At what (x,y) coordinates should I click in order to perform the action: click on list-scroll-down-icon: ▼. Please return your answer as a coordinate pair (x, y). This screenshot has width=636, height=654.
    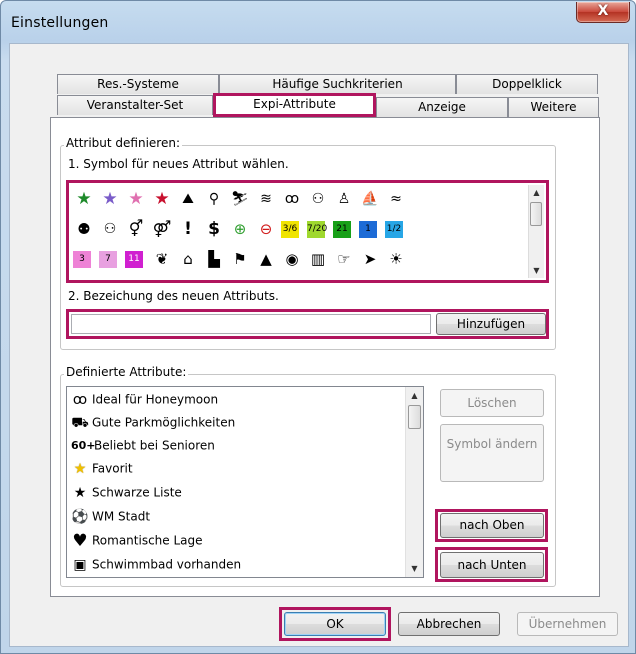
    Looking at the image, I should click on (414, 568).